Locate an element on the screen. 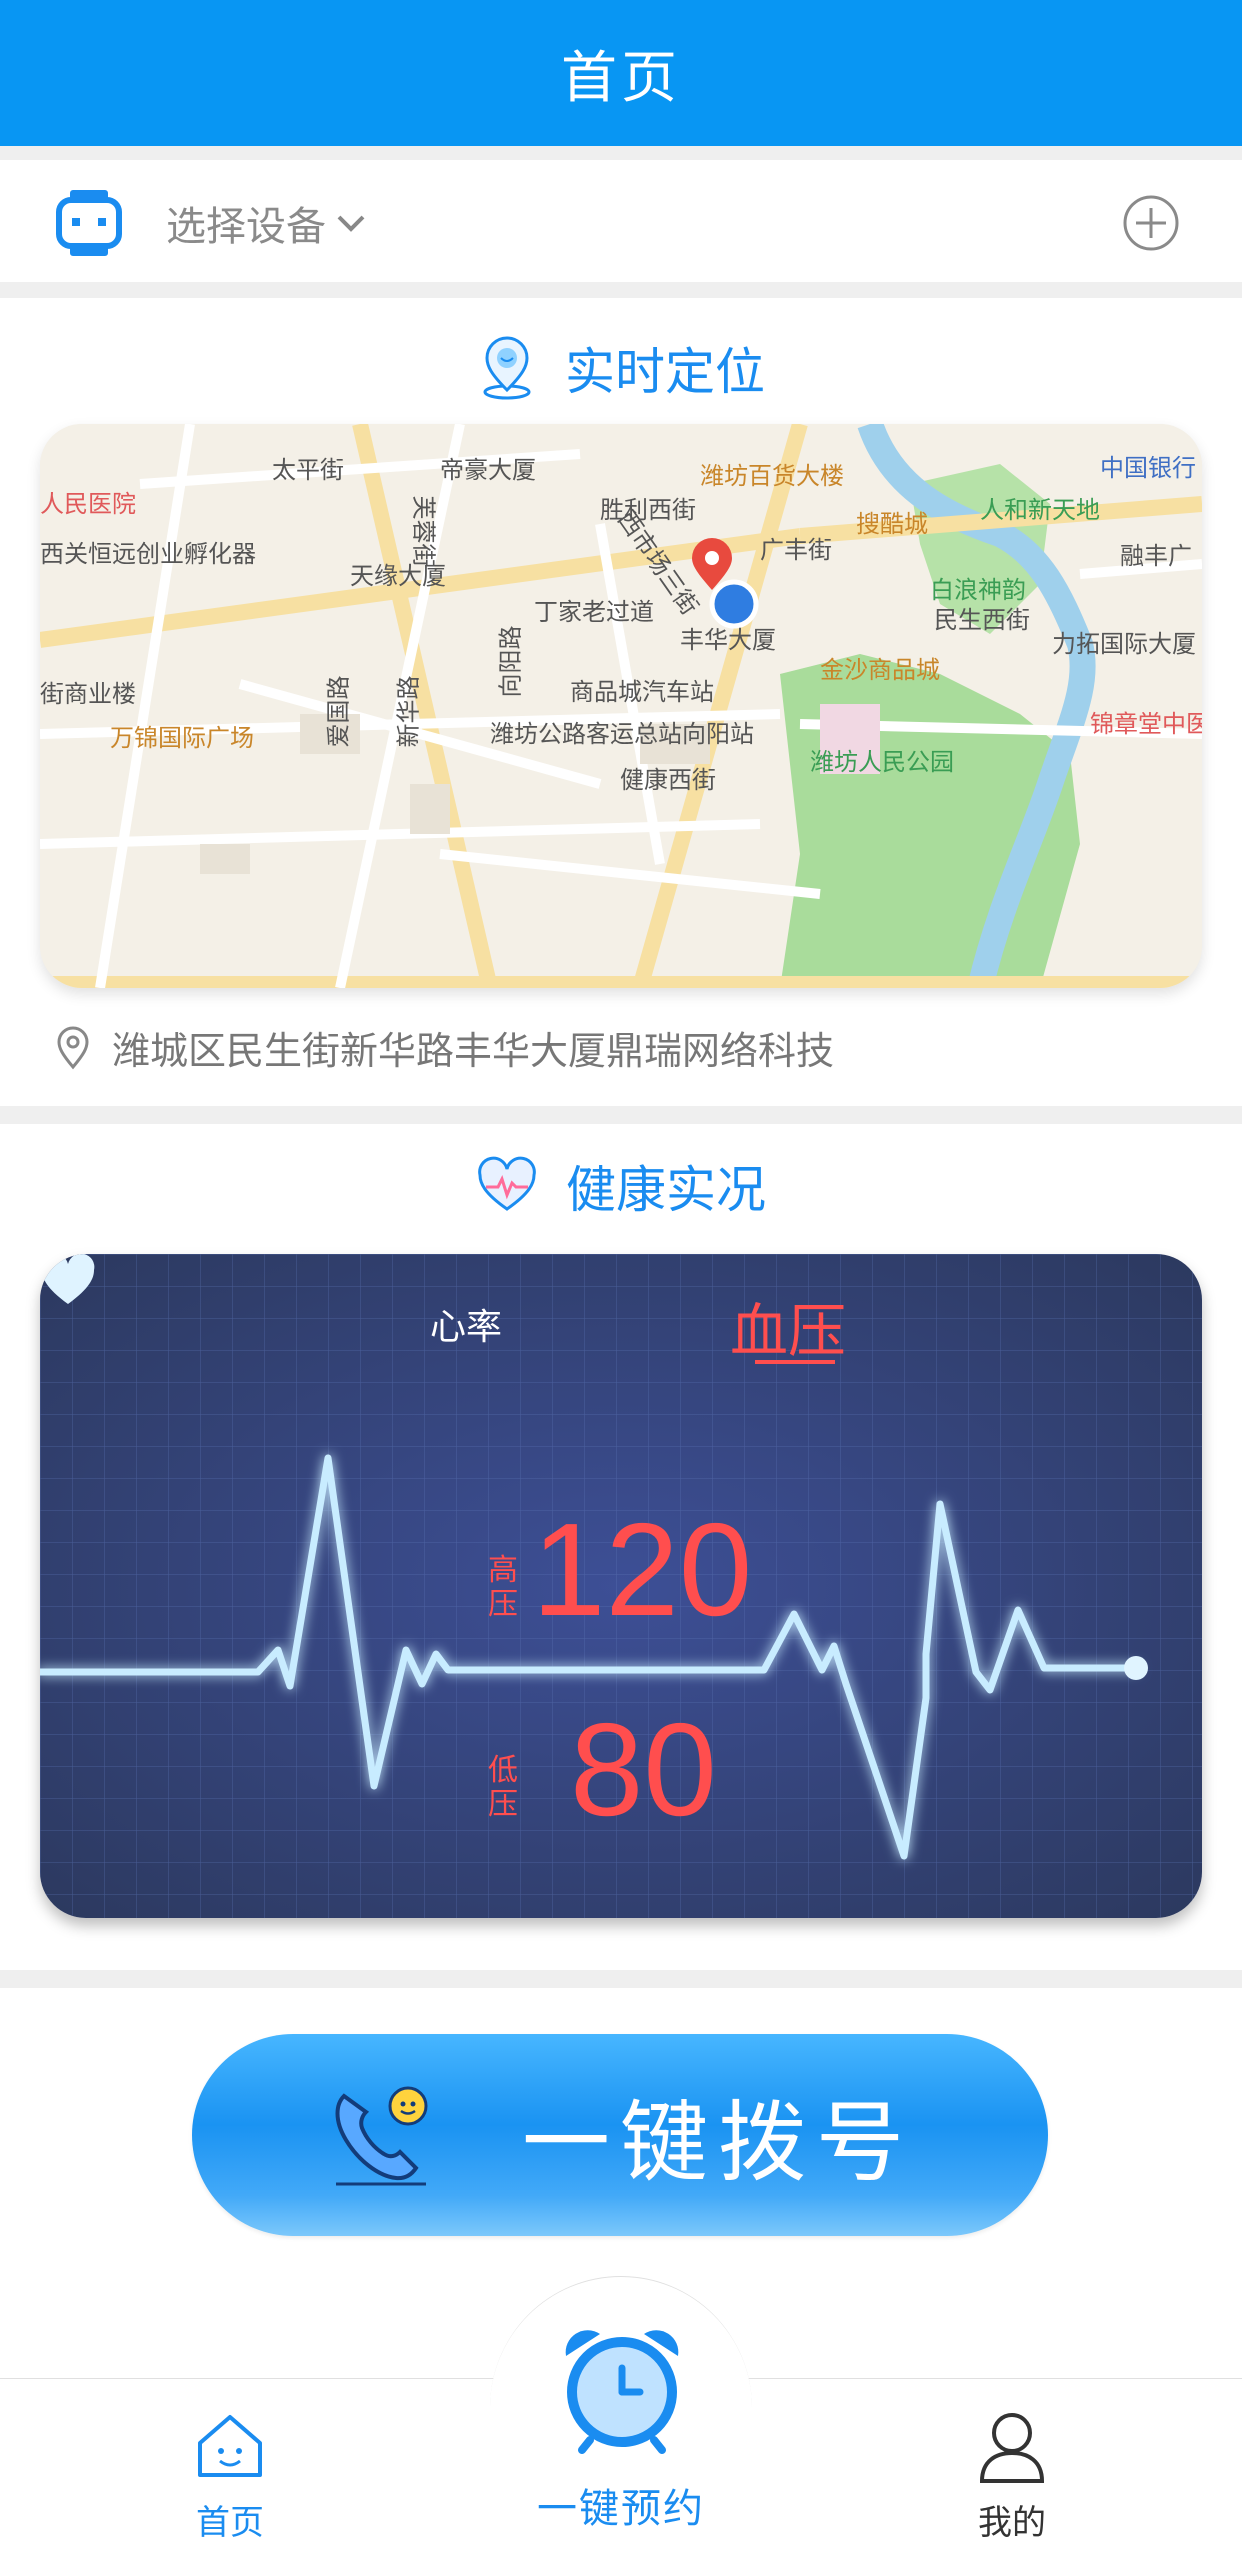 Image resolution: width=1242 pixels, height=2550 pixels. tab-heart-rate: 心率 is located at coordinates (466, 1324).